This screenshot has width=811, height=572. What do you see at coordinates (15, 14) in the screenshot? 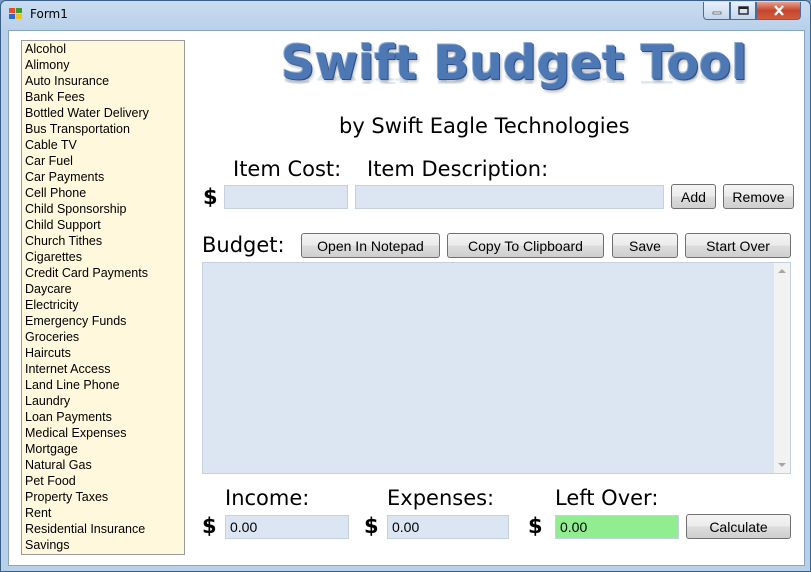
I see `app-icon` at bounding box center [15, 14].